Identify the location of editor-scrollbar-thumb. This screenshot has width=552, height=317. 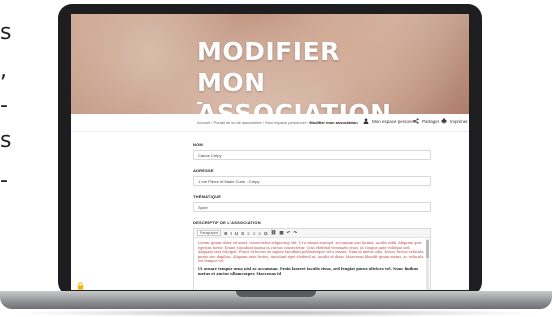
(427, 249).